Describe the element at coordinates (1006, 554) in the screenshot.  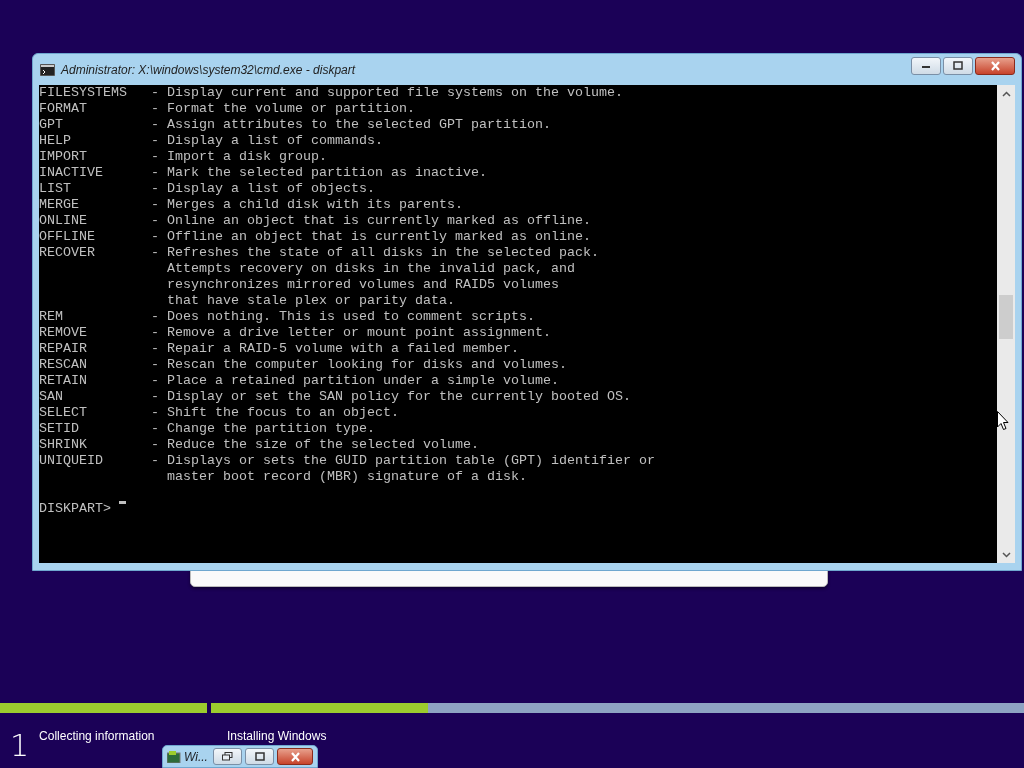
I see `scroll-down-icon` at that location.